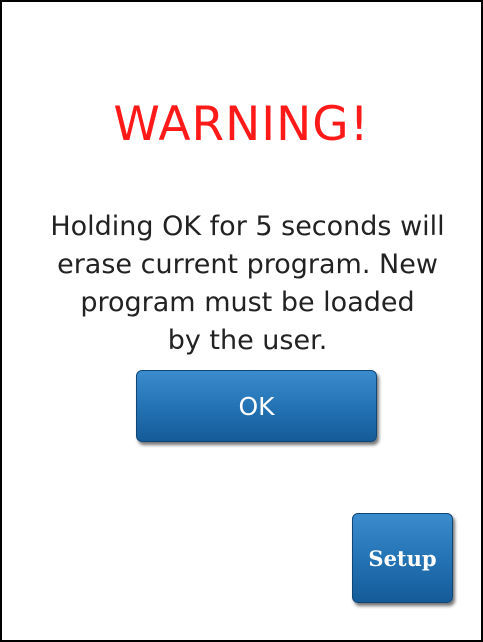  Describe the element at coordinates (247, 226) in the screenshot. I see `message-line-1: Holding OK for 5 seconds will` at that location.